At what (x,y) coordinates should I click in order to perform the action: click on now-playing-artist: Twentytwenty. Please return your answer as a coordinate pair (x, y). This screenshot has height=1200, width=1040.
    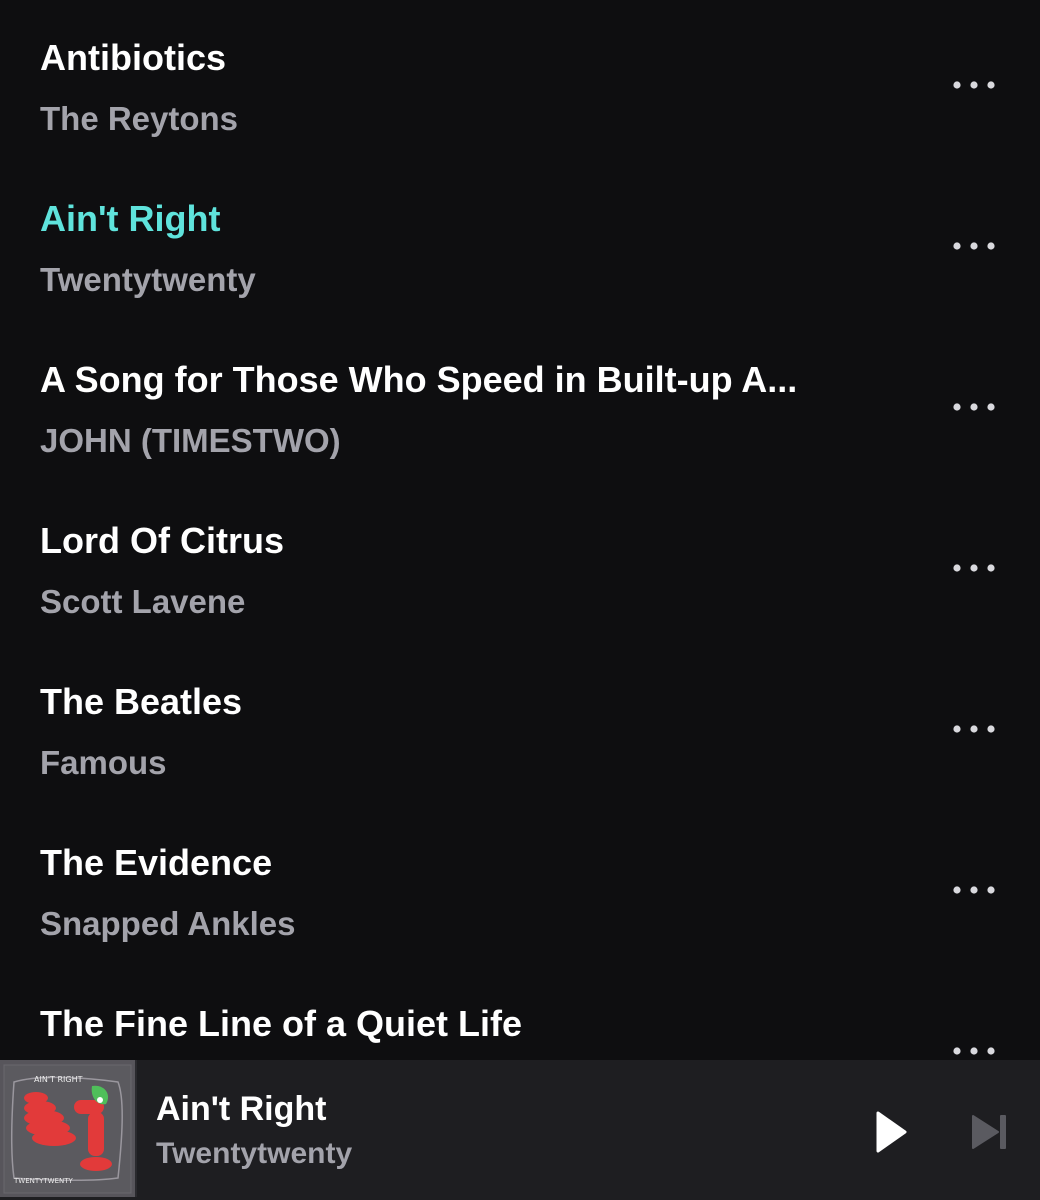
    Looking at the image, I should click on (254, 1153).